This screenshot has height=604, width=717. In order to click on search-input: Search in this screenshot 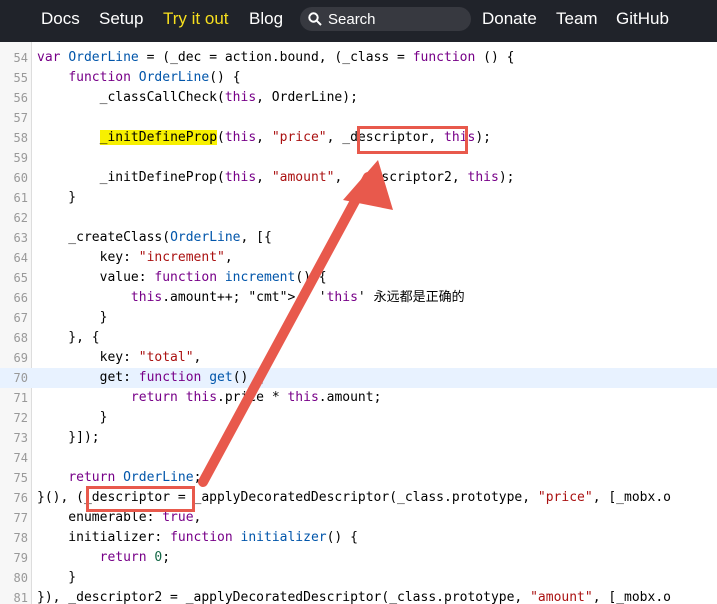, I will do `click(385, 19)`.